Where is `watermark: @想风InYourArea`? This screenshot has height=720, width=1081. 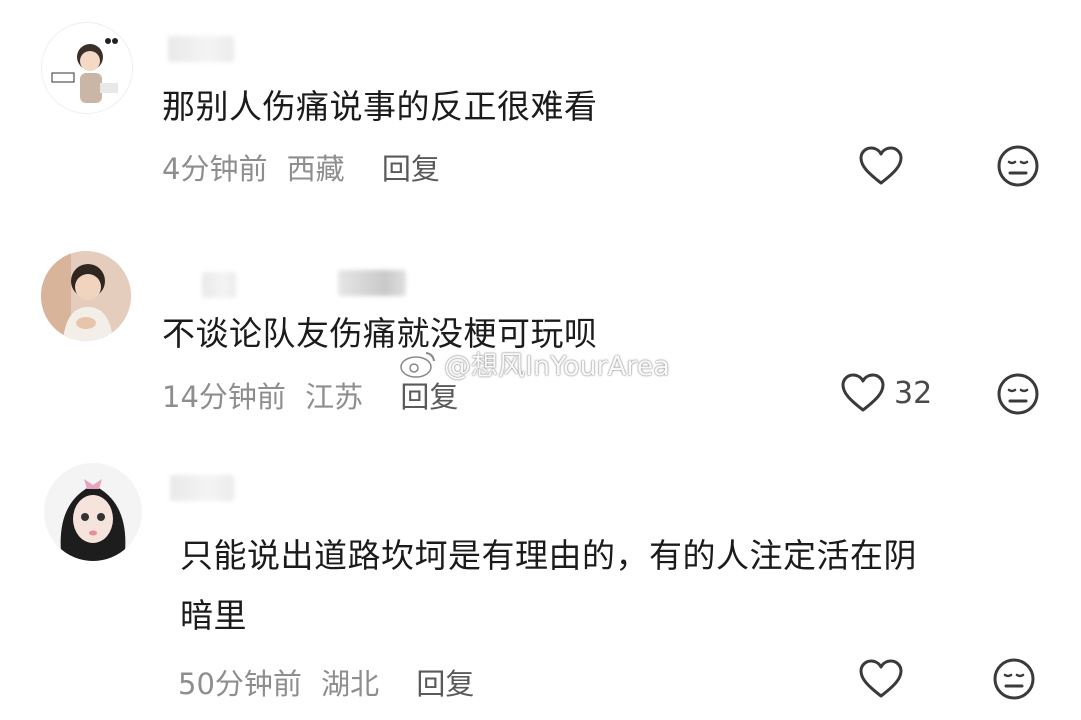
watermark: @想风InYourArea is located at coordinates (534, 363).